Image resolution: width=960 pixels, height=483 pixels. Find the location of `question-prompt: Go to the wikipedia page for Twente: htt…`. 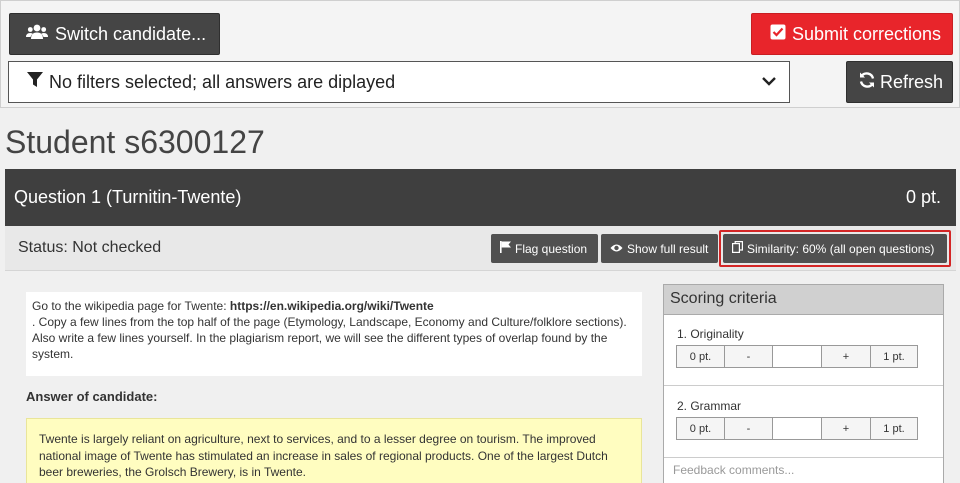

question-prompt: Go to the wikipedia page for Twente: htt… is located at coordinates (334, 334).